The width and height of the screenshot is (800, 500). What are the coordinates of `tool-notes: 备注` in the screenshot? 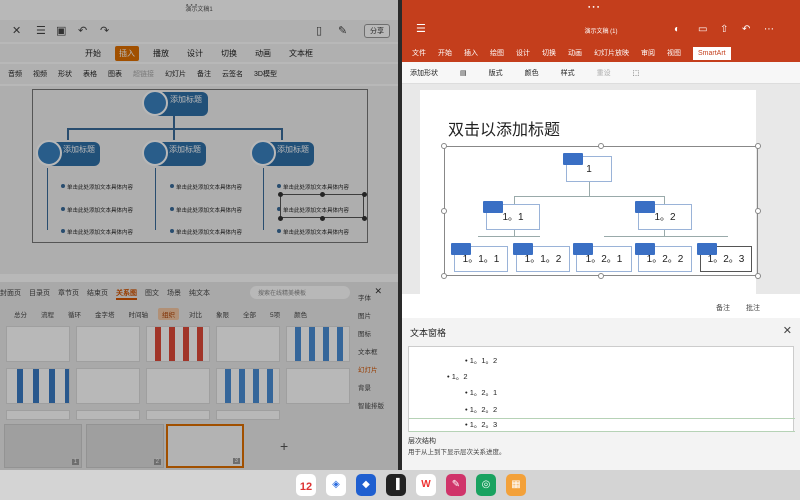 It's located at (204, 74).